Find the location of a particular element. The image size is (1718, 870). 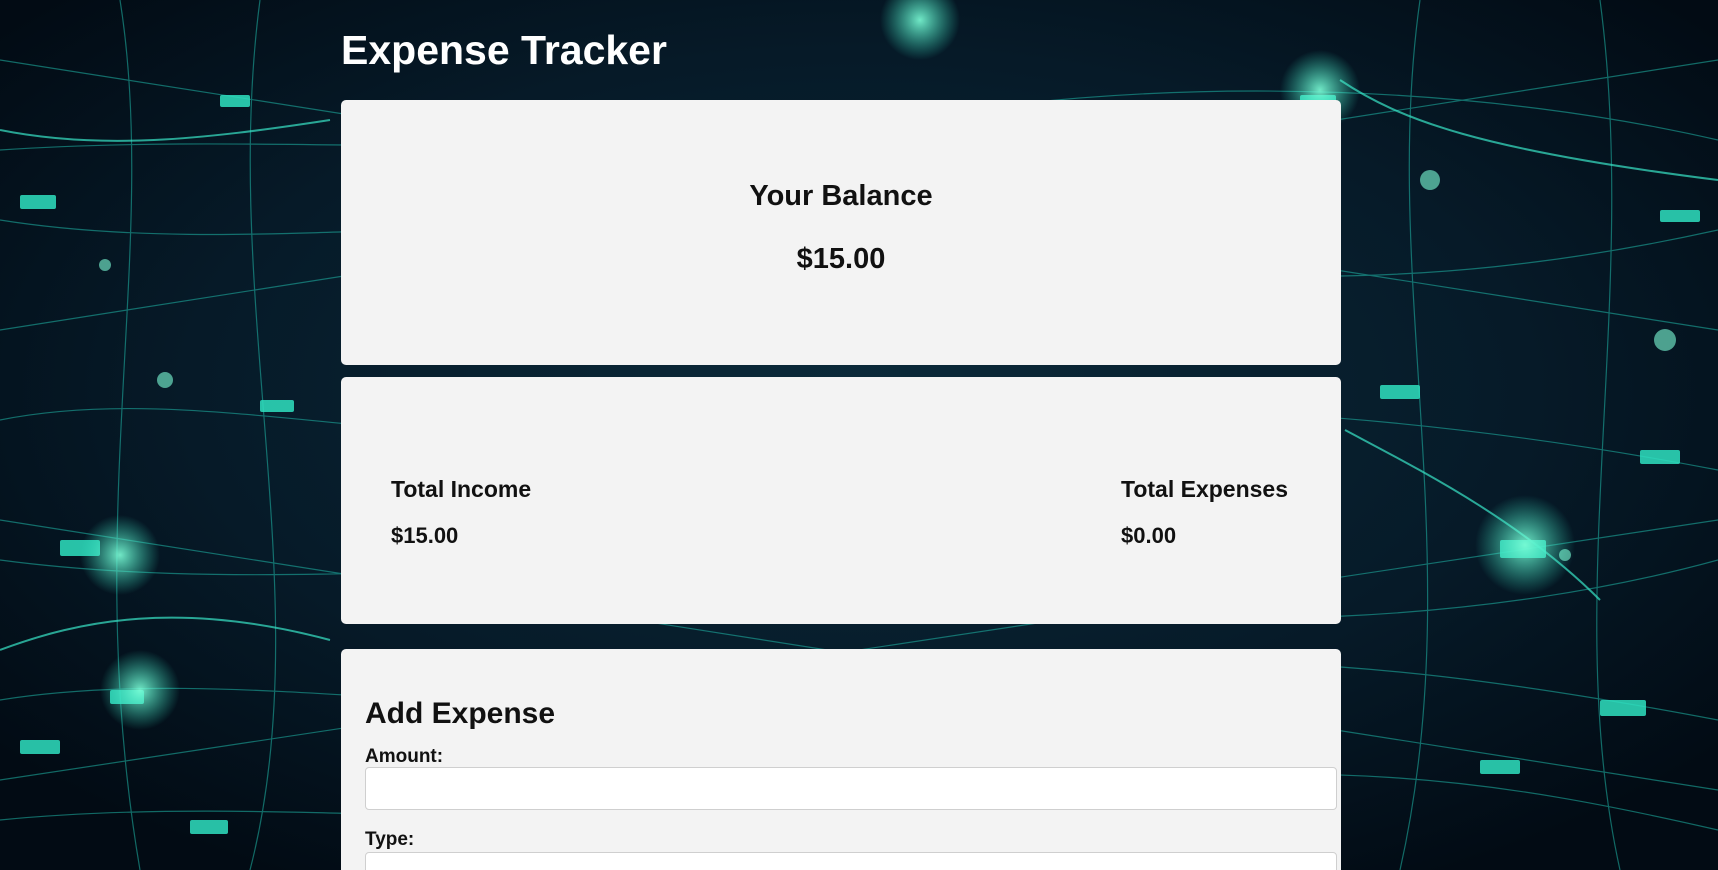

income-label: Total Income is located at coordinates (461, 489).